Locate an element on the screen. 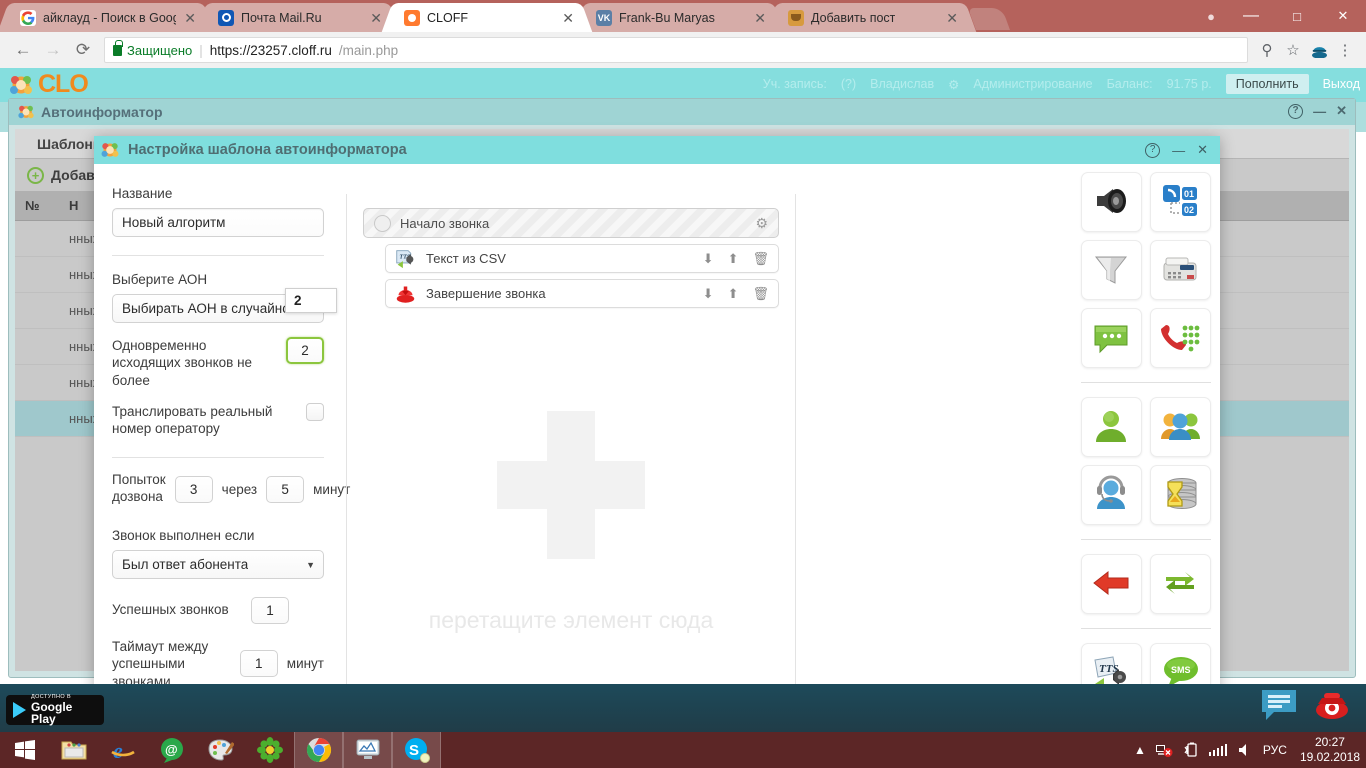  user-avatar-icon: ● is located at coordinates (1211, 16).